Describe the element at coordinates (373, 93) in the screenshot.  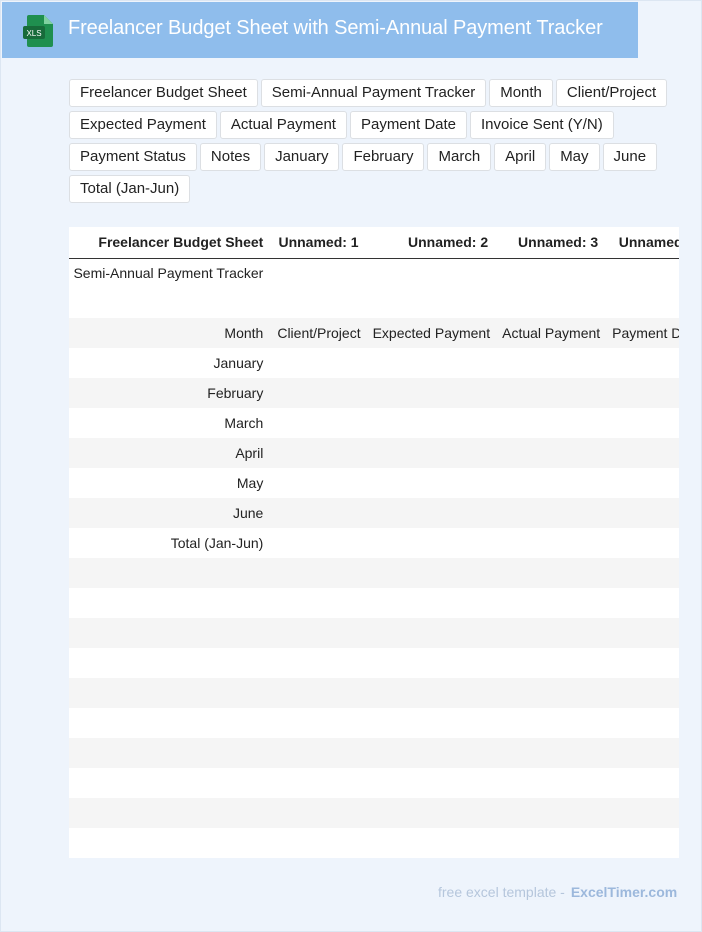
I see `tag-item: Semi-Annual Payment Tracker` at that location.